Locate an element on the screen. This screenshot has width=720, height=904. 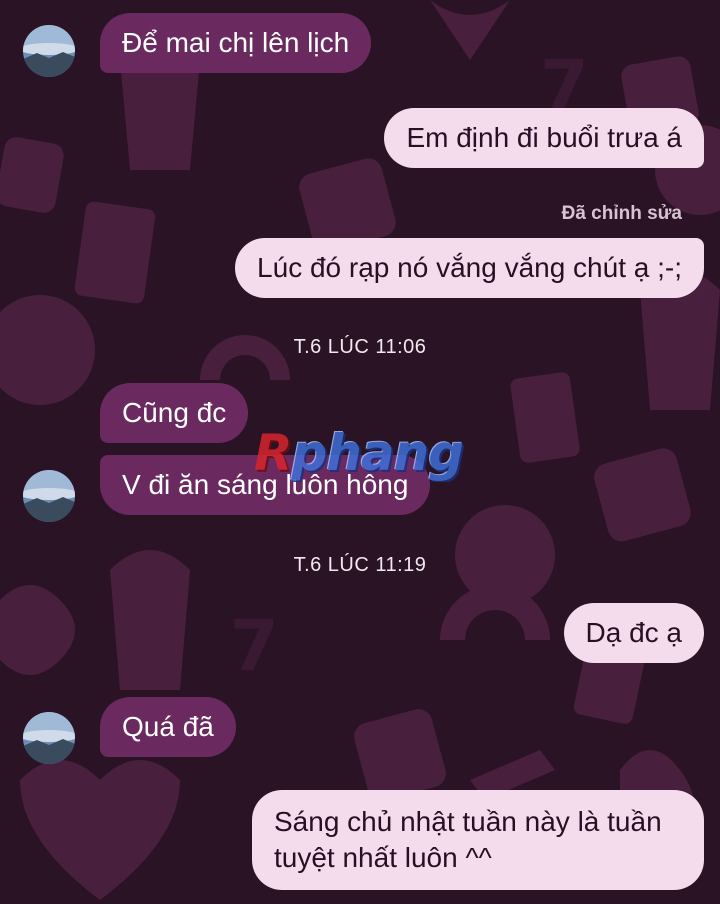
timestamp-divider: T.6 LÚC 11:06 is located at coordinates (360, 347).